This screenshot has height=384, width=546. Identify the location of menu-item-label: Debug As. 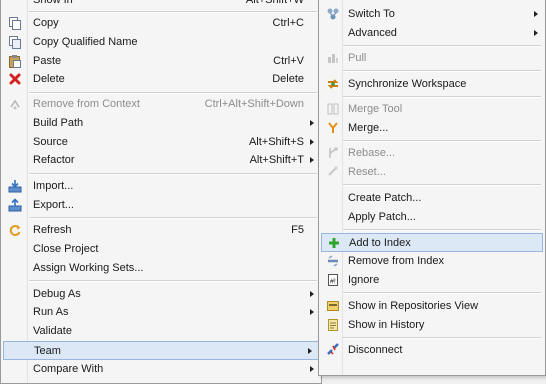
(57, 294).